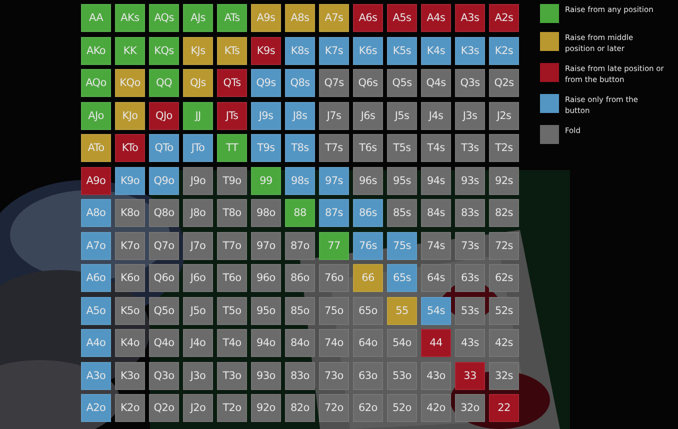 Image resolution: width=678 pixels, height=429 pixels. Describe the element at coordinates (402, 246) in the screenshot. I see `hand-cell: 75s` at that location.